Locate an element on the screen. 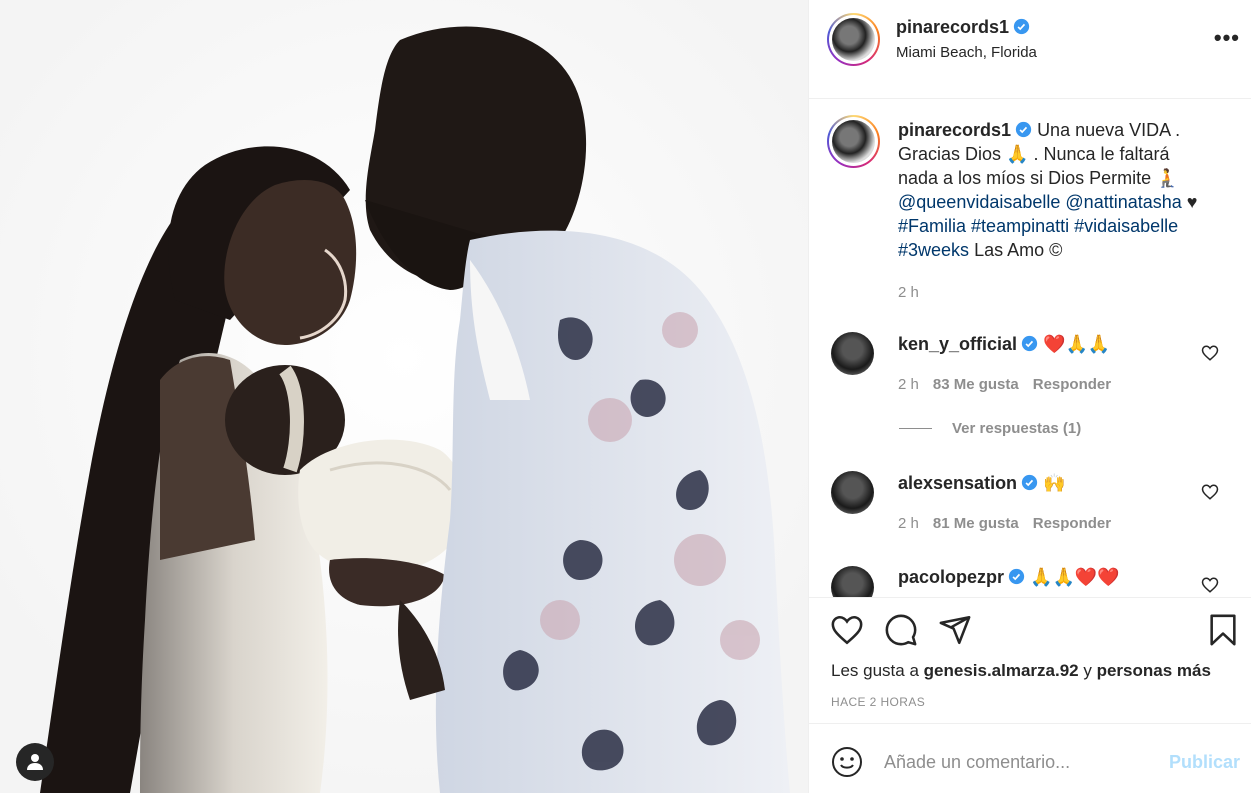  likes-conjunction: y is located at coordinates (1087, 670).